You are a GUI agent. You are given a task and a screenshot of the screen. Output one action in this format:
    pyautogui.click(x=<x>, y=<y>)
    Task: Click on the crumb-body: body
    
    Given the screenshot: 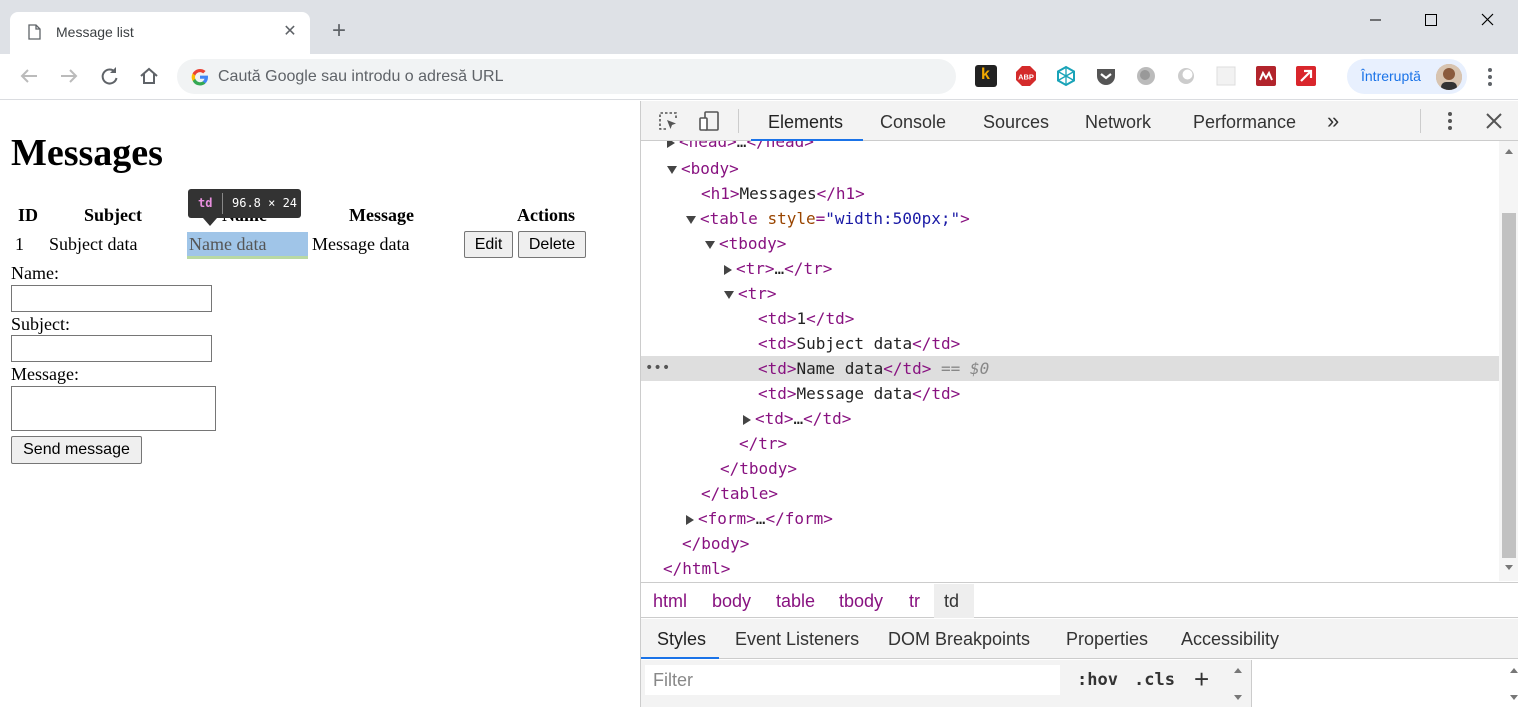 What is the action you would take?
    pyautogui.click(x=731, y=601)
    